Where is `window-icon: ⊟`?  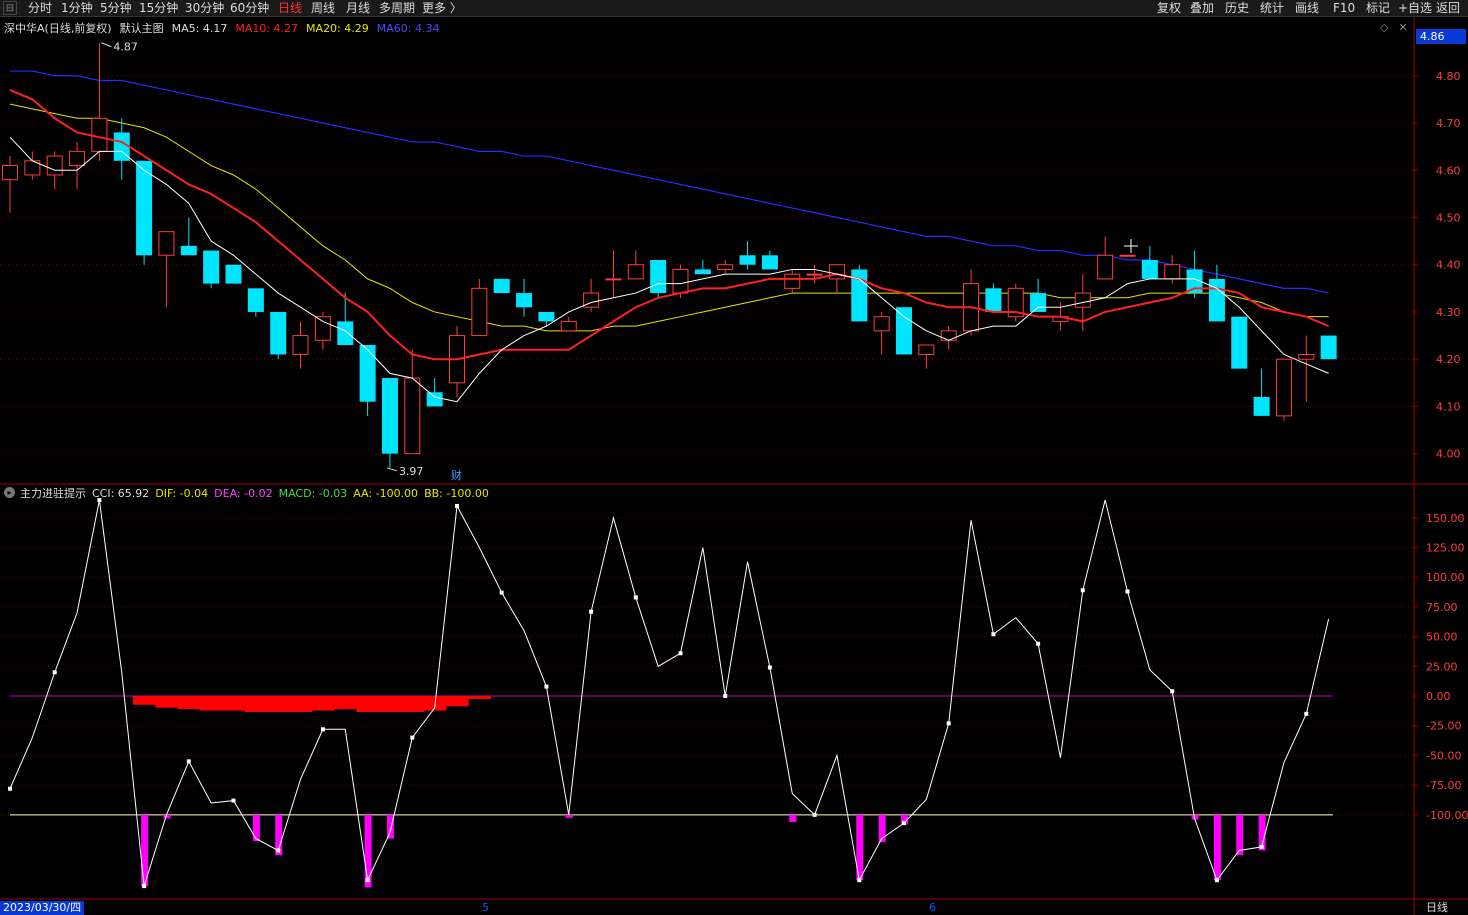 window-icon: ⊟ is located at coordinates (10, 8).